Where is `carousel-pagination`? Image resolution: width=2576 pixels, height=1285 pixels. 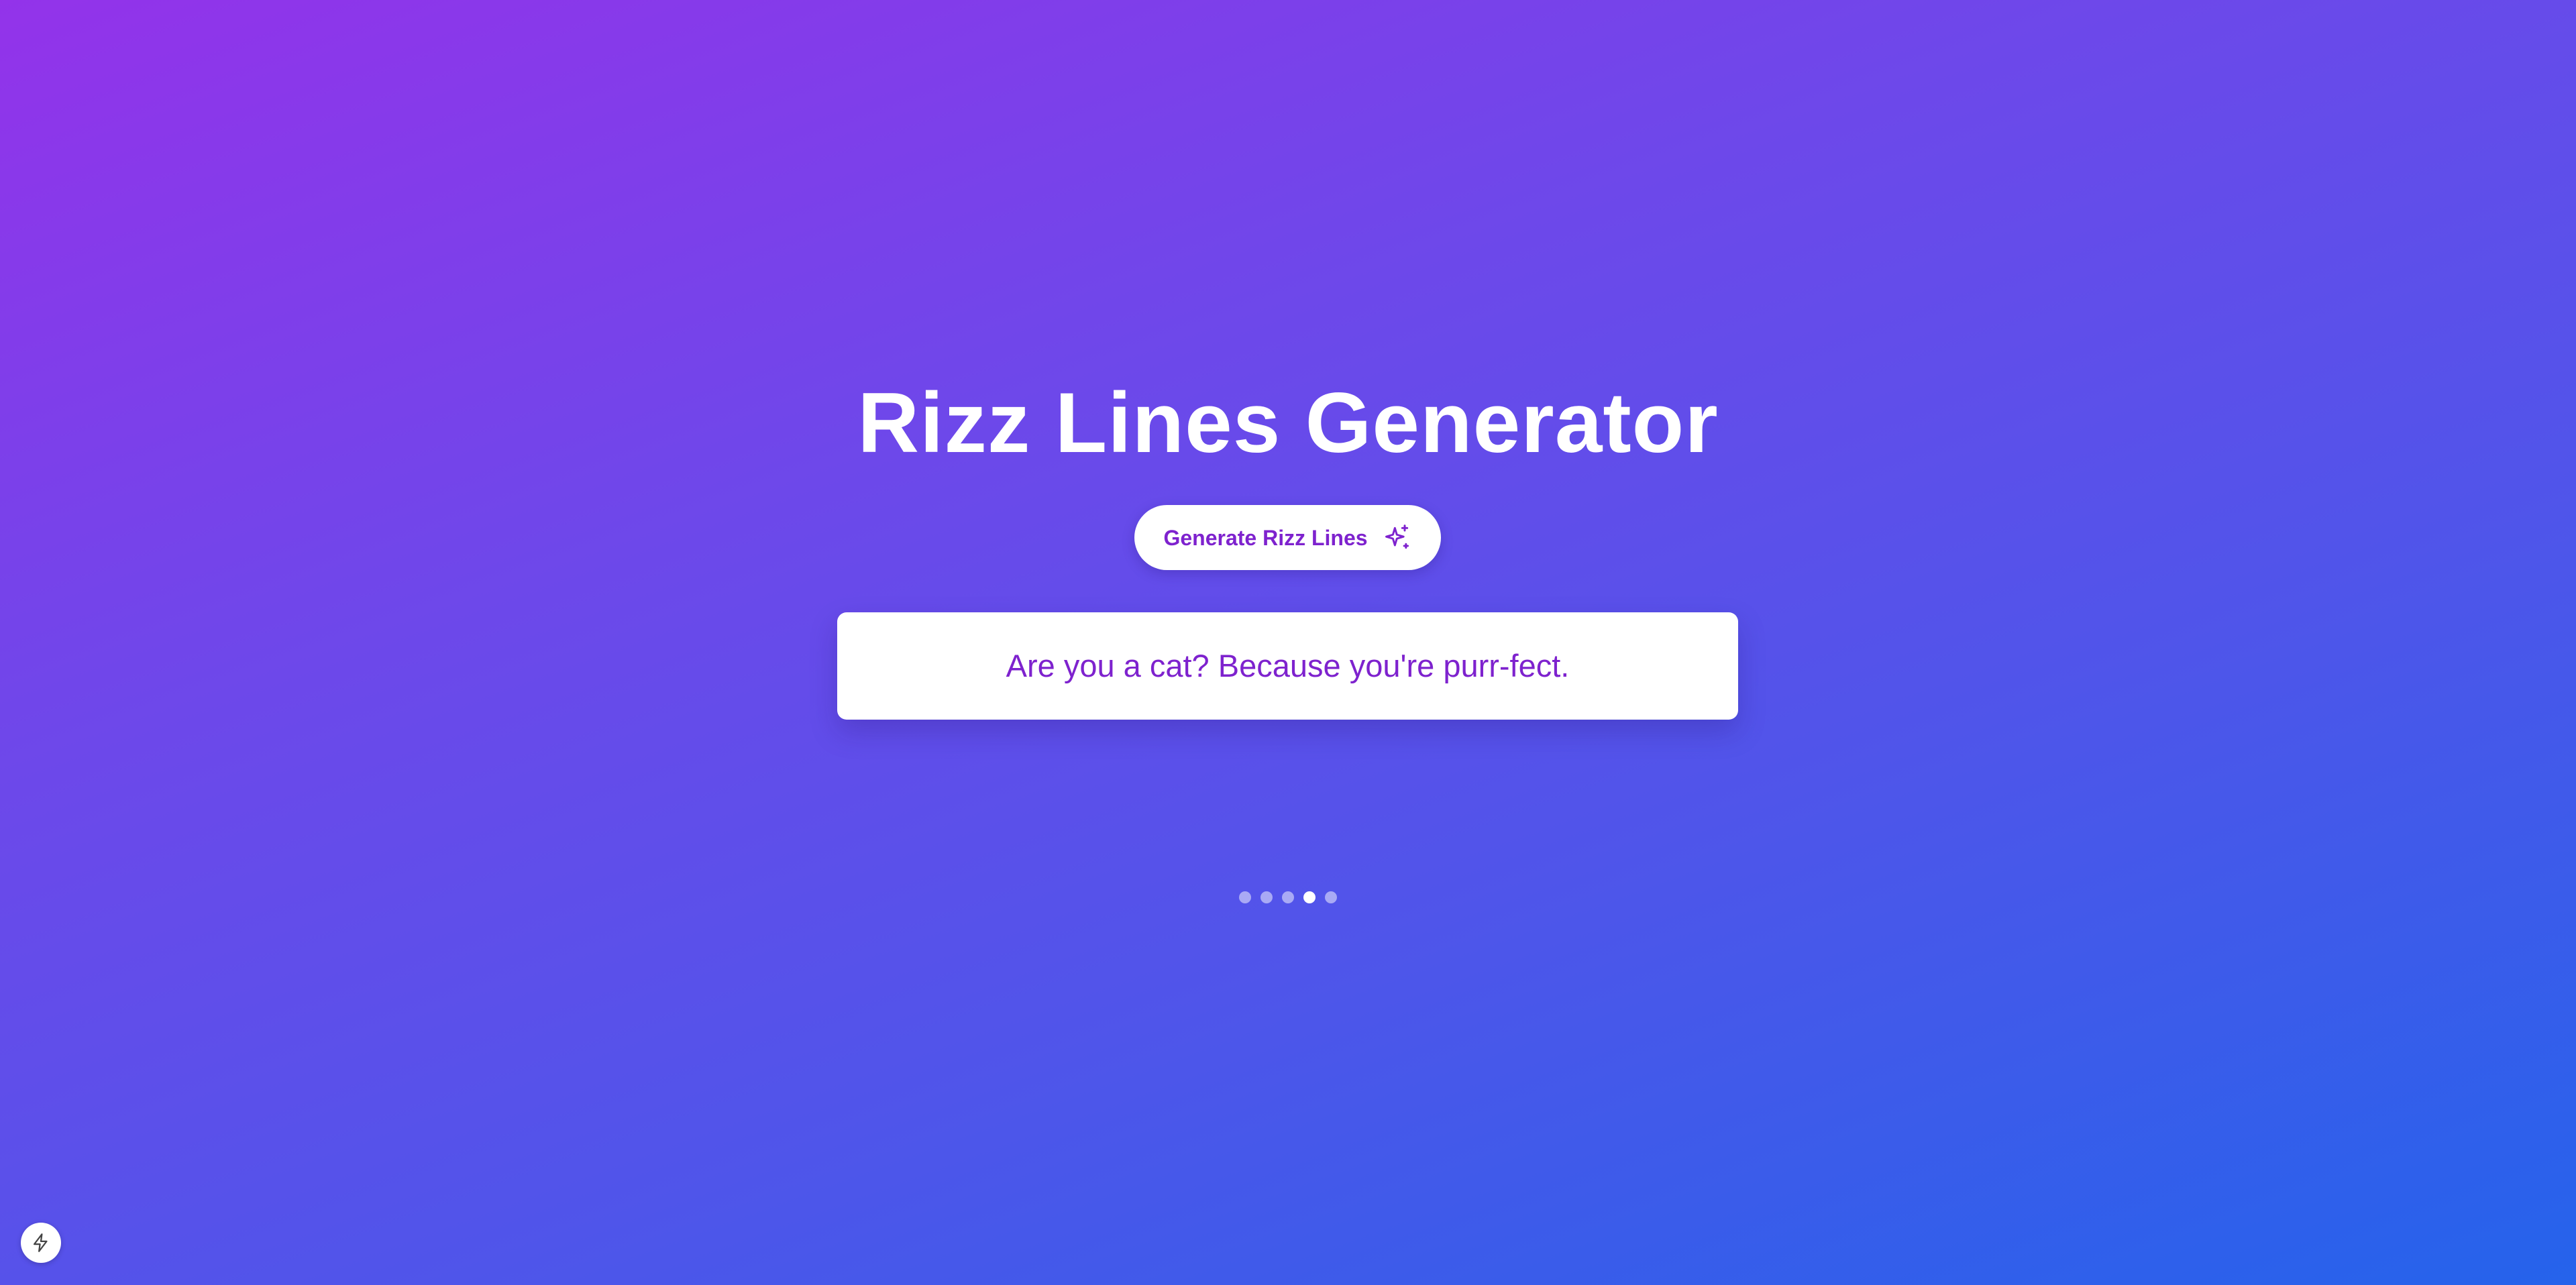
carousel-pagination is located at coordinates (1288, 897).